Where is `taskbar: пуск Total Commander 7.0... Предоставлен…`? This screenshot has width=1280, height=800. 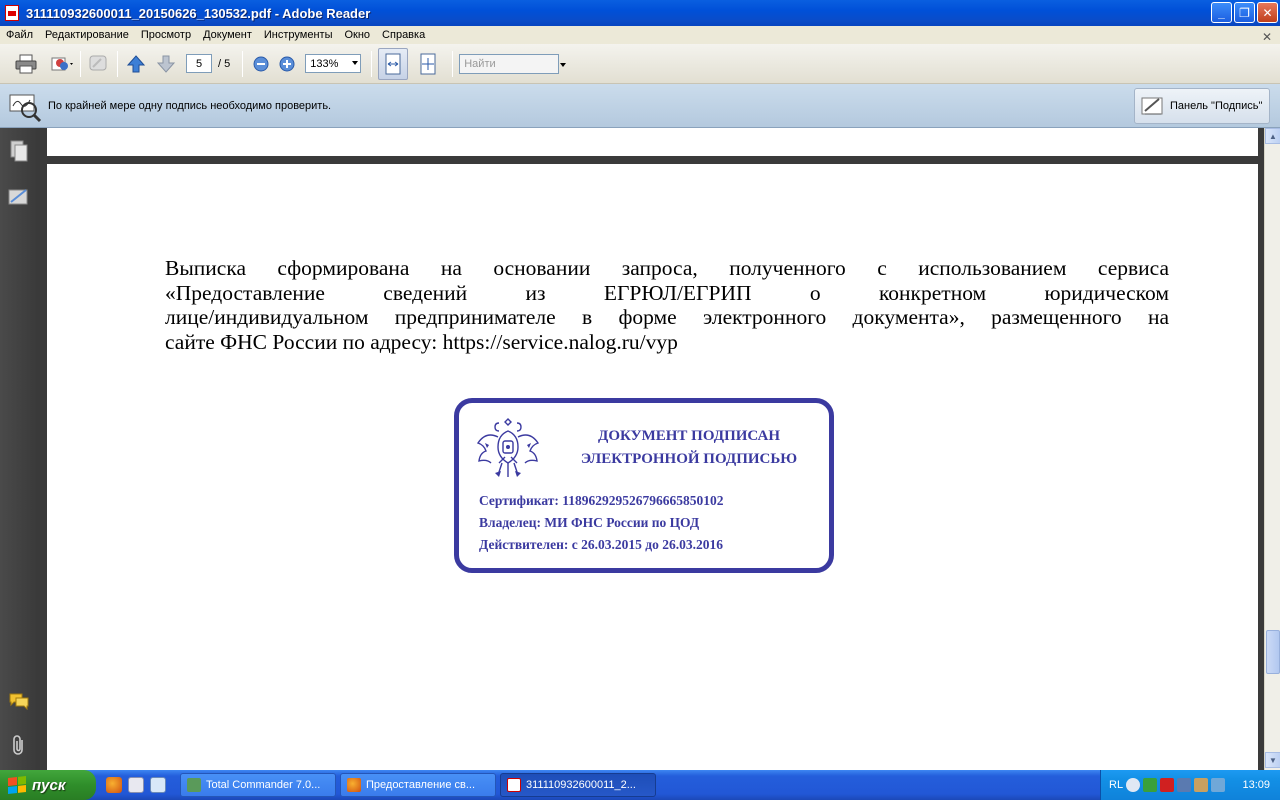 taskbar: пуск Total Commander 7.0... Предоставлен… is located at coordinates (640, 785).